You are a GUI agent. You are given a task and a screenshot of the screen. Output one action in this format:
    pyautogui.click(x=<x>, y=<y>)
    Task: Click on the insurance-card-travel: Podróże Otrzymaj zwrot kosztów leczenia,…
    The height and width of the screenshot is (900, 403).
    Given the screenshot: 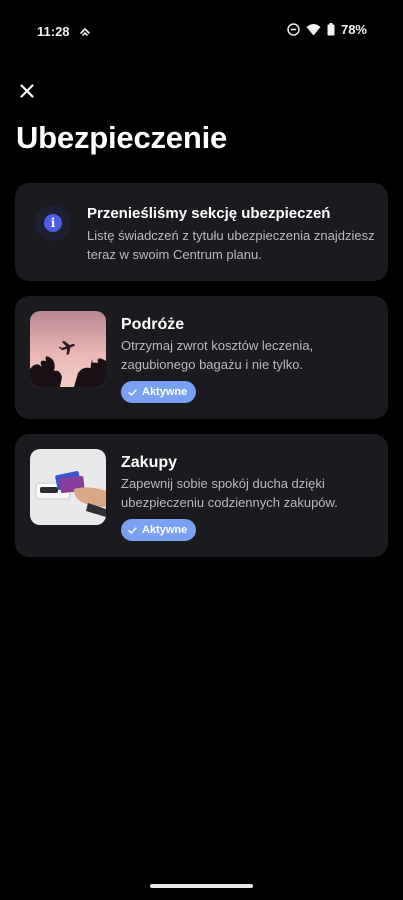 What is the action you would take?
    pyautogui.click(x=201, y=357)
    